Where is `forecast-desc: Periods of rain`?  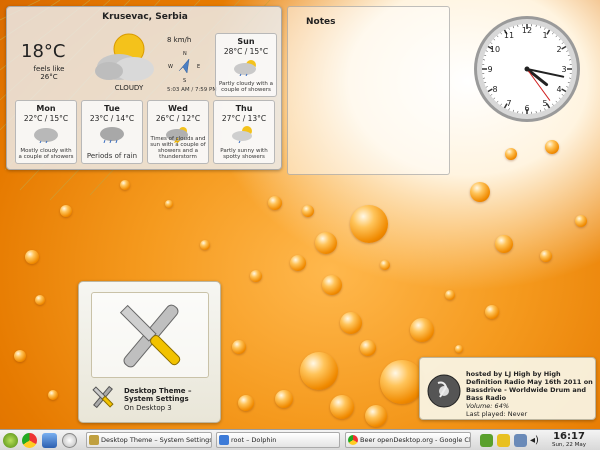 forecast-desc: Periods of rain is located at coordinates (112, 156).